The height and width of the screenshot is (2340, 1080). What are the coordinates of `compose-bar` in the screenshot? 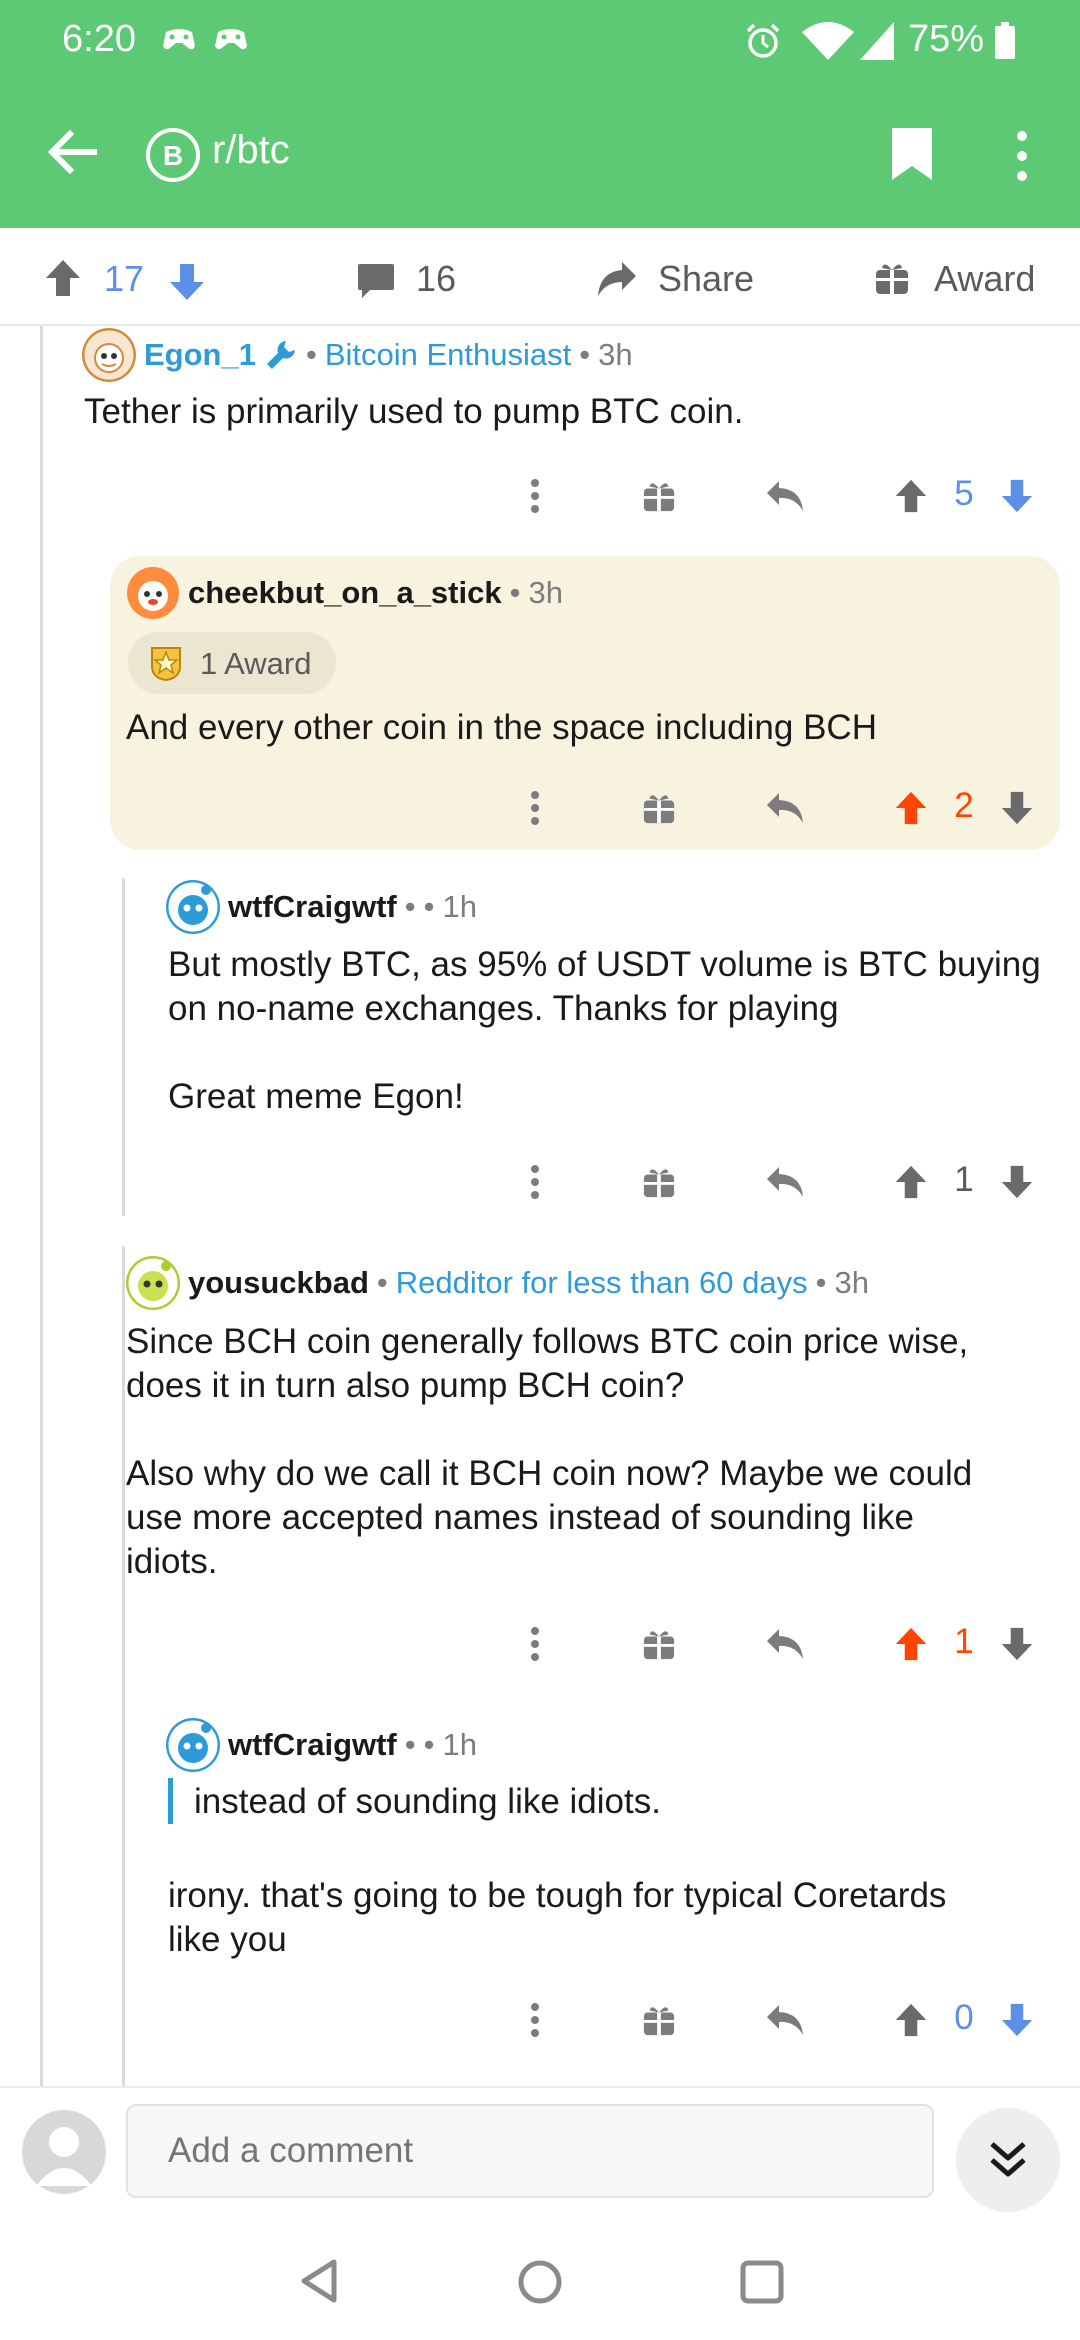 It's located at (540, 2161).